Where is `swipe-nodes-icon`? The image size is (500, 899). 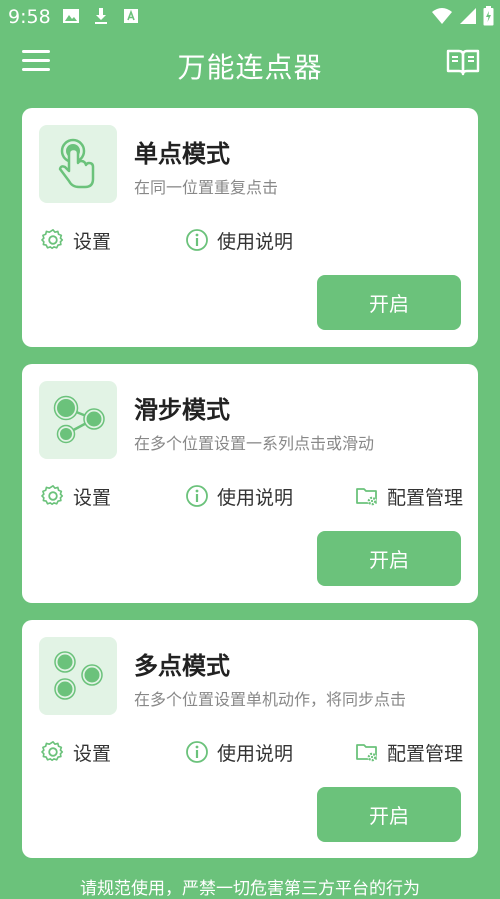 swipe-nodes-icon is located at coordinates (79, 419).